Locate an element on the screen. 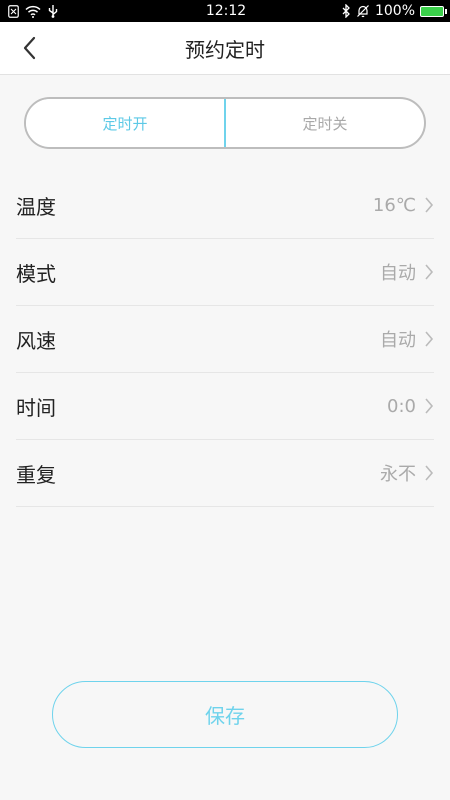 The width and height of the screenshot is (450, 800). setting-label: 风速 is located at coordinates (36, 340).